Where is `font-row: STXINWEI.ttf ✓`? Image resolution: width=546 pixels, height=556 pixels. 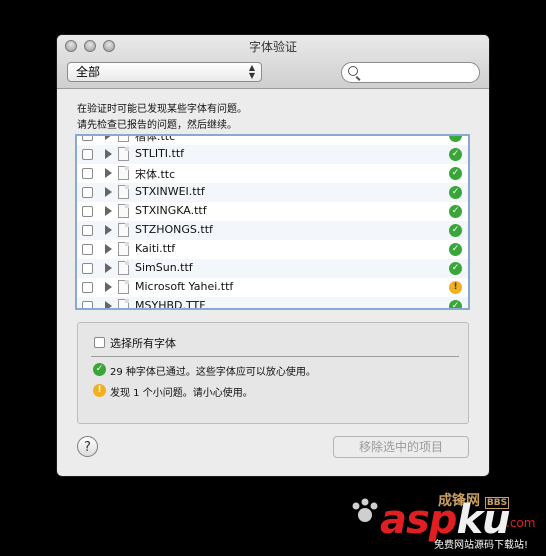
font-row: STXINWEI.ttf ✓ is located at coordinates (272, 192).